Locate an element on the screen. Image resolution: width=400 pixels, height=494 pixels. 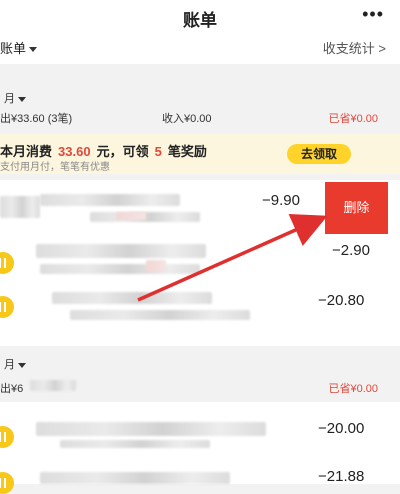
transaction-row: −20.00 is located at coordinates (200, 429).